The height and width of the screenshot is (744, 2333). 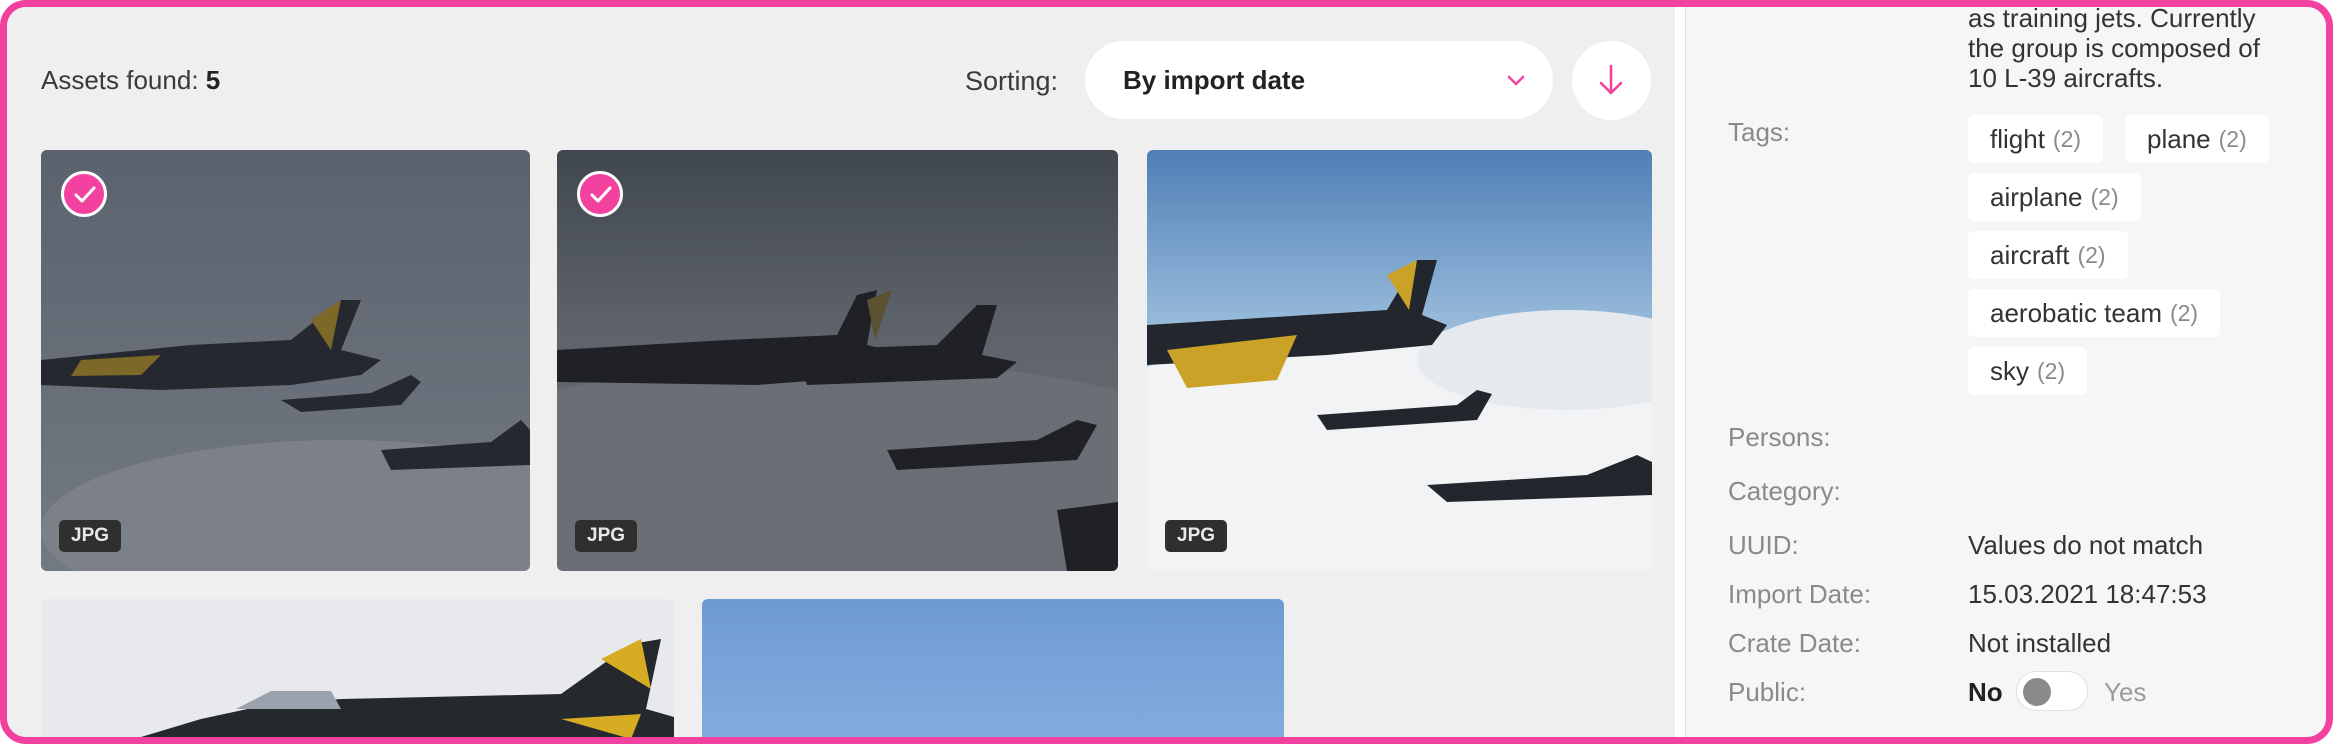 What do you see at coordinates (2017, 138) in the screenshot?
I see `tag-name: flight` at bounding box center [2017, 138].